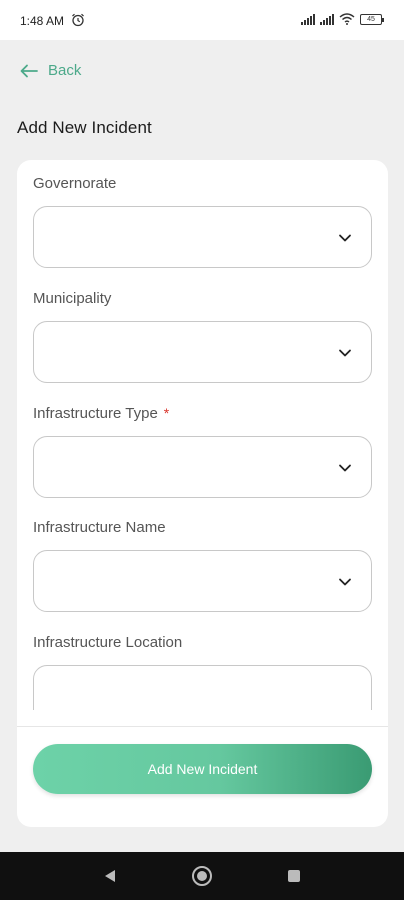 This screenshot has height=900, width=404. Describe the element at coordinates (294, 876) in the screenshot. I see `nav-recent-icon` at that location.